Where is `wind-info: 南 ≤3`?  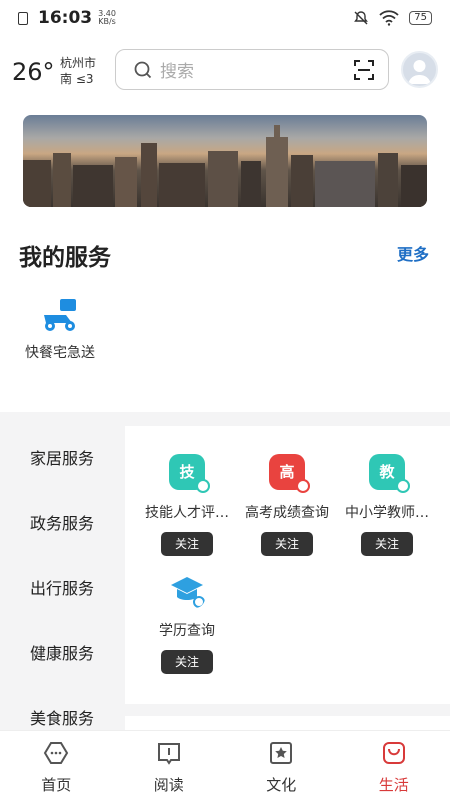 wind-info: 南 ≤3 is located at coordinates (77, 79).